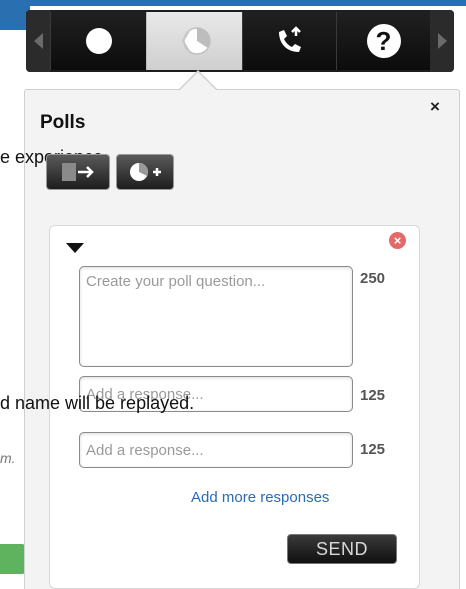  Describe the element at coordinates (373, 395) in the screenshot. I see `response-1-char-count: 125` at that location.